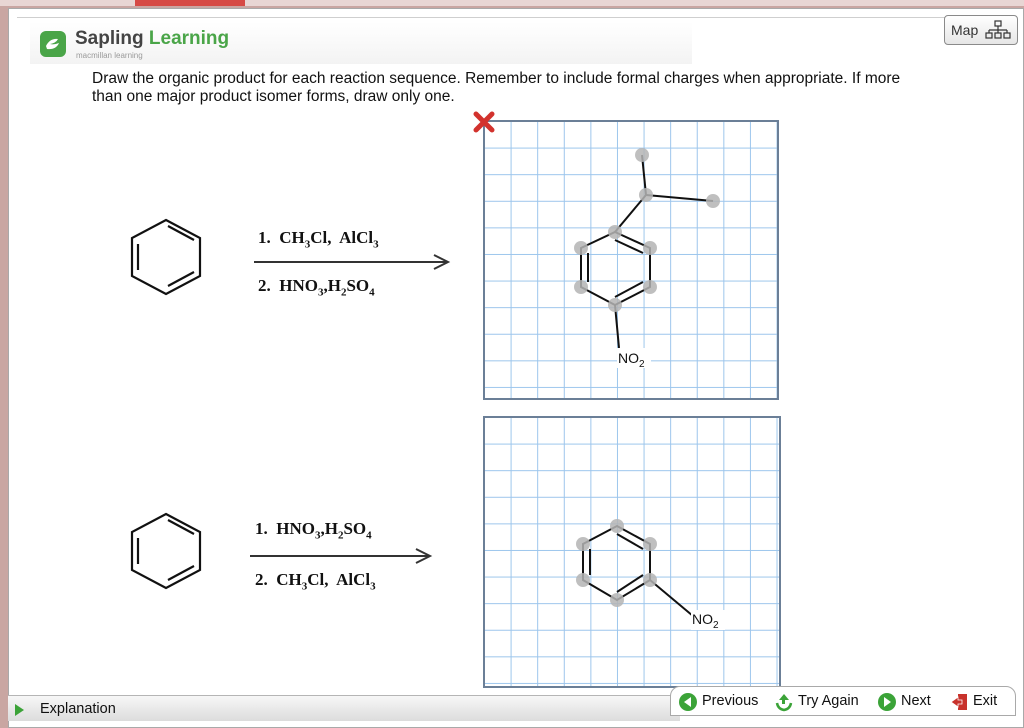  Describe the element at coordinates (341, 556) in the screenshot. I see `reaction2-arrow` at that location.